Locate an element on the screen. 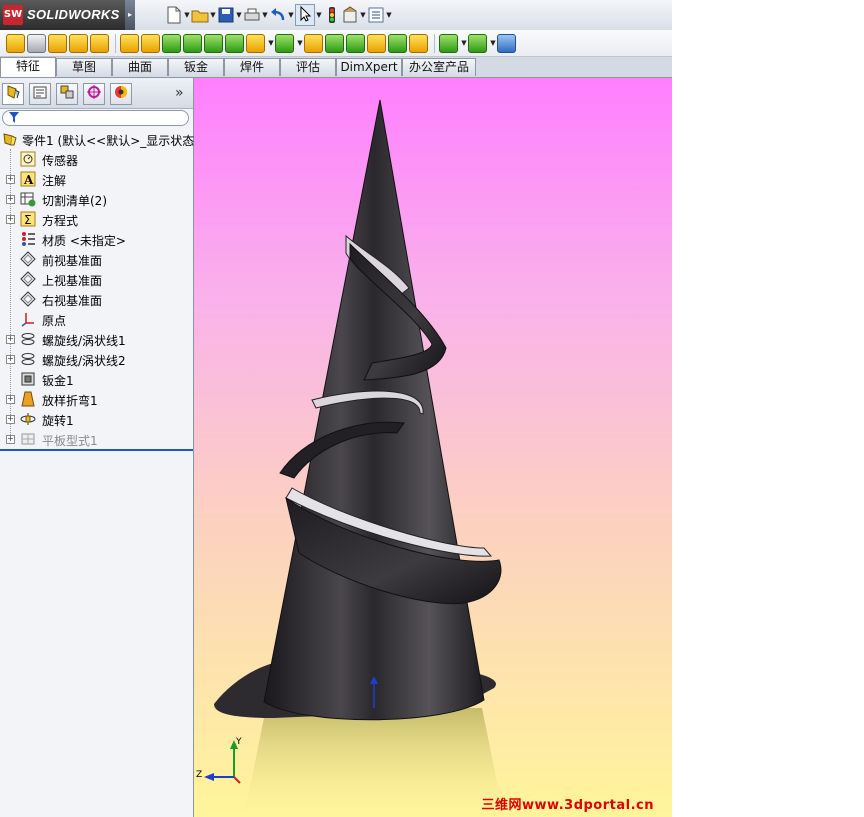 Image resolution: width=864 pixels, height=817 pixels. base-flange-icon is located at coordinates (15, 43).